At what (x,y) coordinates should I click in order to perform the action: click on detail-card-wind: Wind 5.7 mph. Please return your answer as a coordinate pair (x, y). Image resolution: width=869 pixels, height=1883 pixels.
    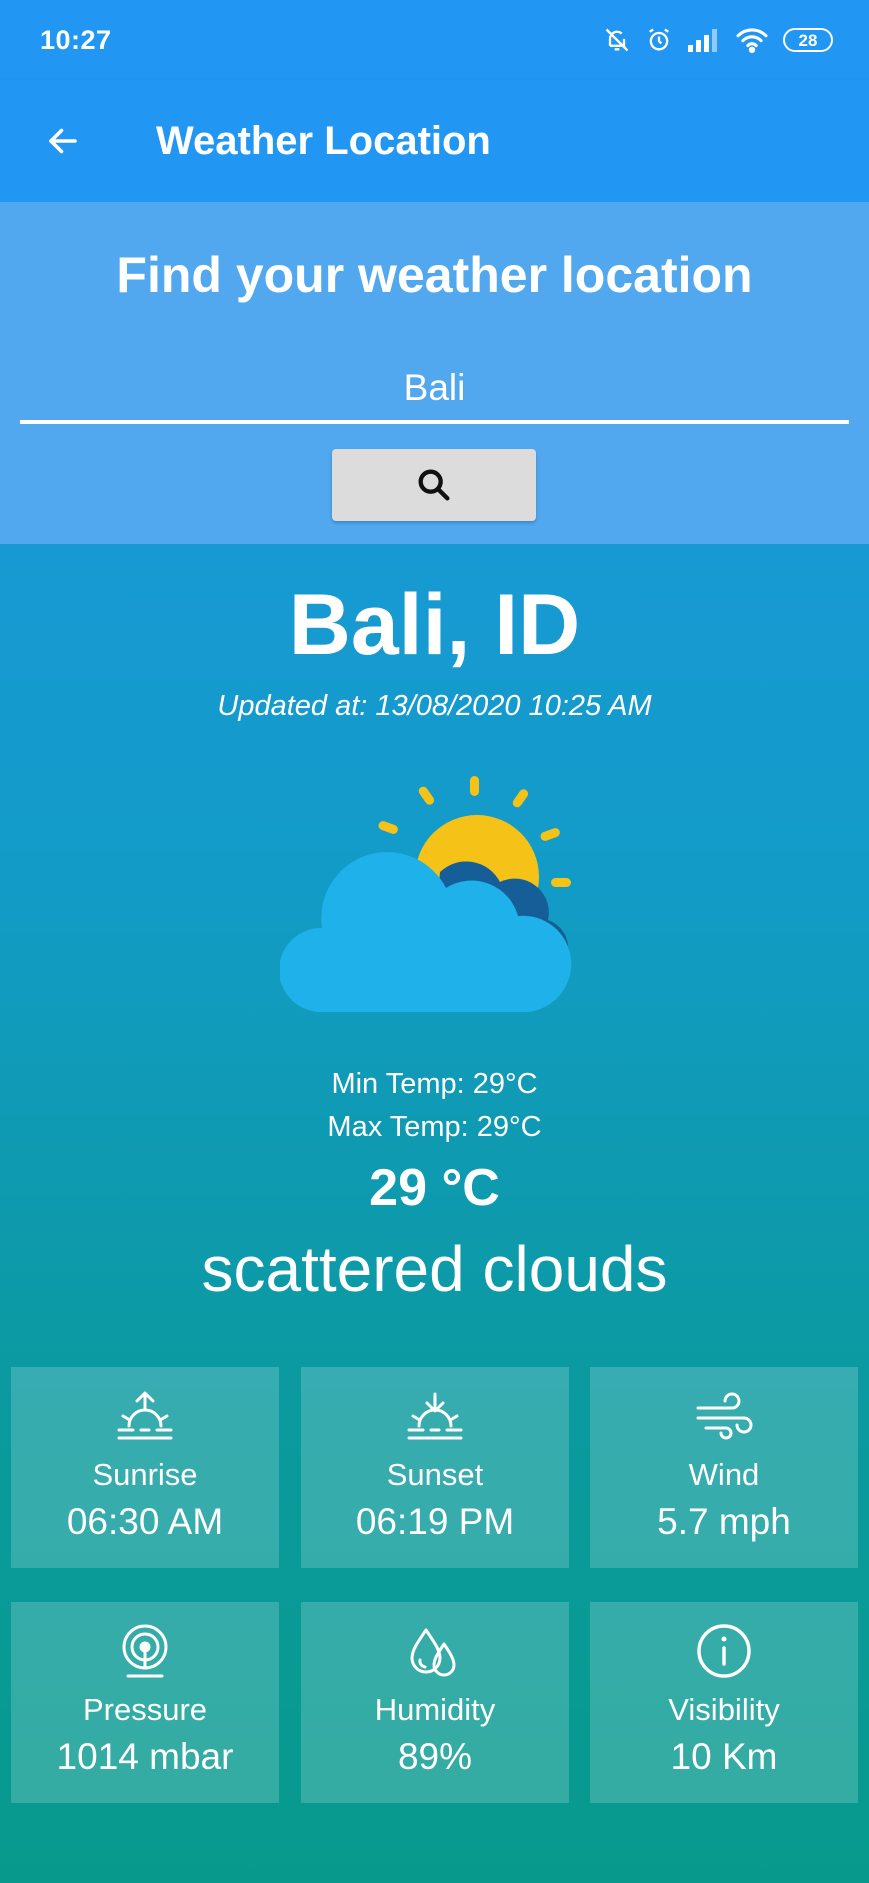
    Looking at the image, I should click on (724, 1467).